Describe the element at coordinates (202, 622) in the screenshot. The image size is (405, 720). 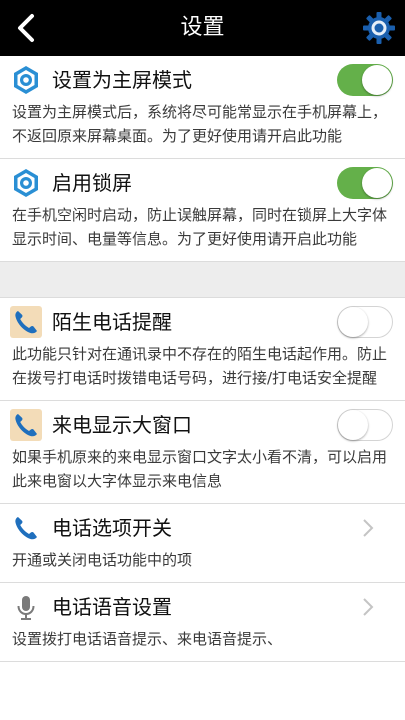
I see `setting-phone-voice: 电话语音设置 设置拨打电话语音提示、来电语音提示、` at that location.